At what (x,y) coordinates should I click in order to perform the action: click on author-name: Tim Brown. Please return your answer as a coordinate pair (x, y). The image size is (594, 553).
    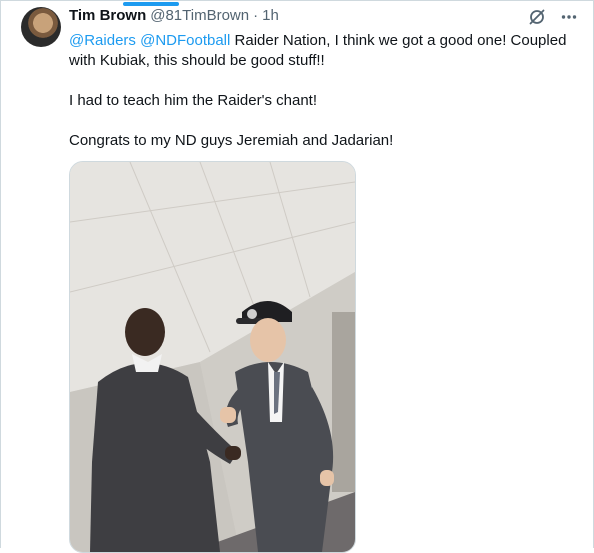
    Looking at the image, I should click on (107, 15).